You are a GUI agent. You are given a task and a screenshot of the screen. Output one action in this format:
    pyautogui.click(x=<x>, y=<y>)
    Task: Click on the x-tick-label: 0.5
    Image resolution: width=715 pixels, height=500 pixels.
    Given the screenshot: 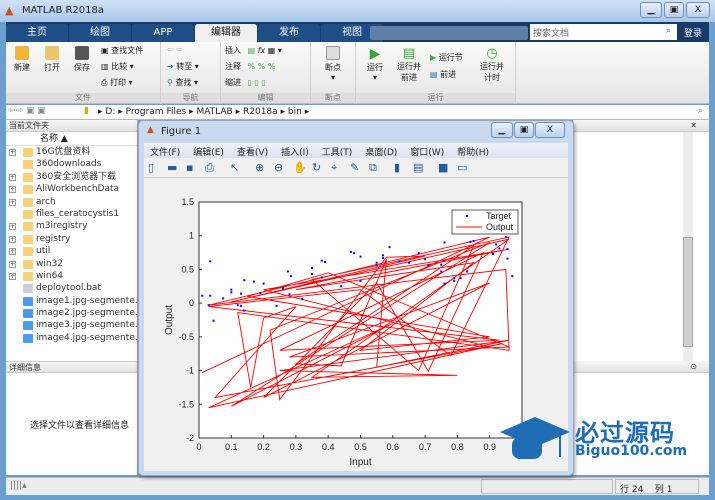 What is the action you would take?
    pyautogui.click(x=360, y=447)
    